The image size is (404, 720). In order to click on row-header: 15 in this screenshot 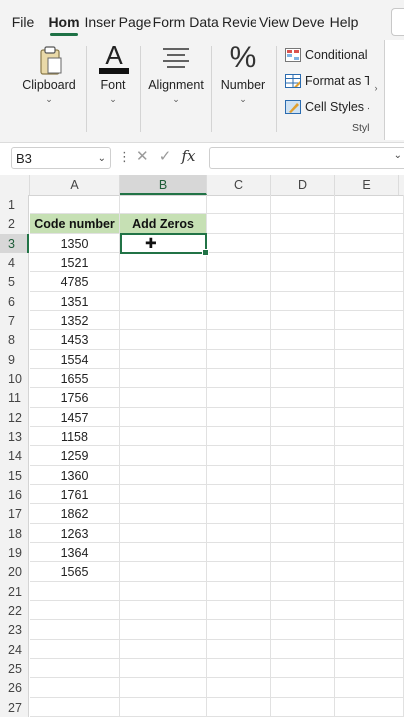, I will do `click(14, 475)`.